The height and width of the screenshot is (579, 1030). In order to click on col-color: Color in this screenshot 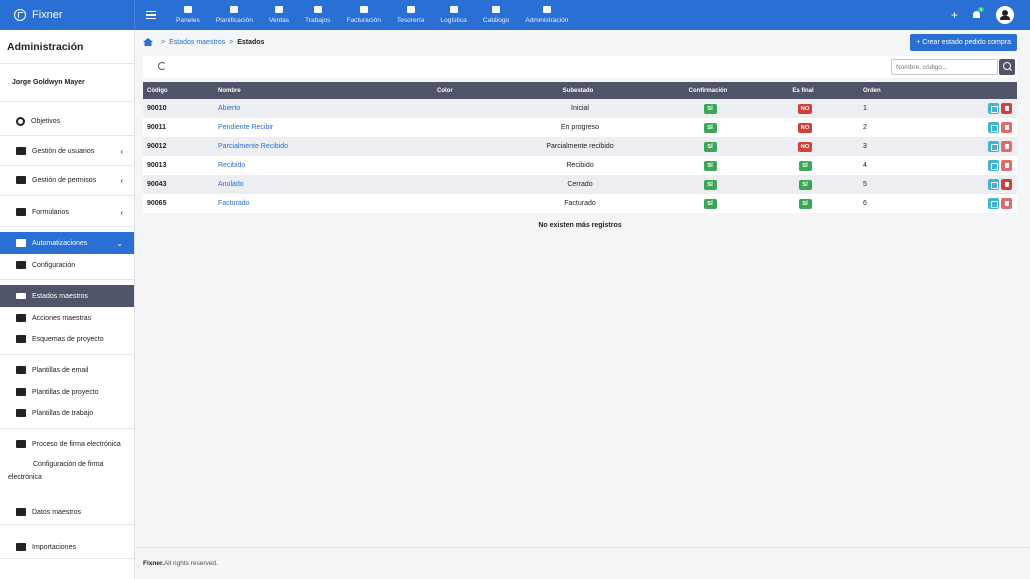, I will do `click(473, 90)`.